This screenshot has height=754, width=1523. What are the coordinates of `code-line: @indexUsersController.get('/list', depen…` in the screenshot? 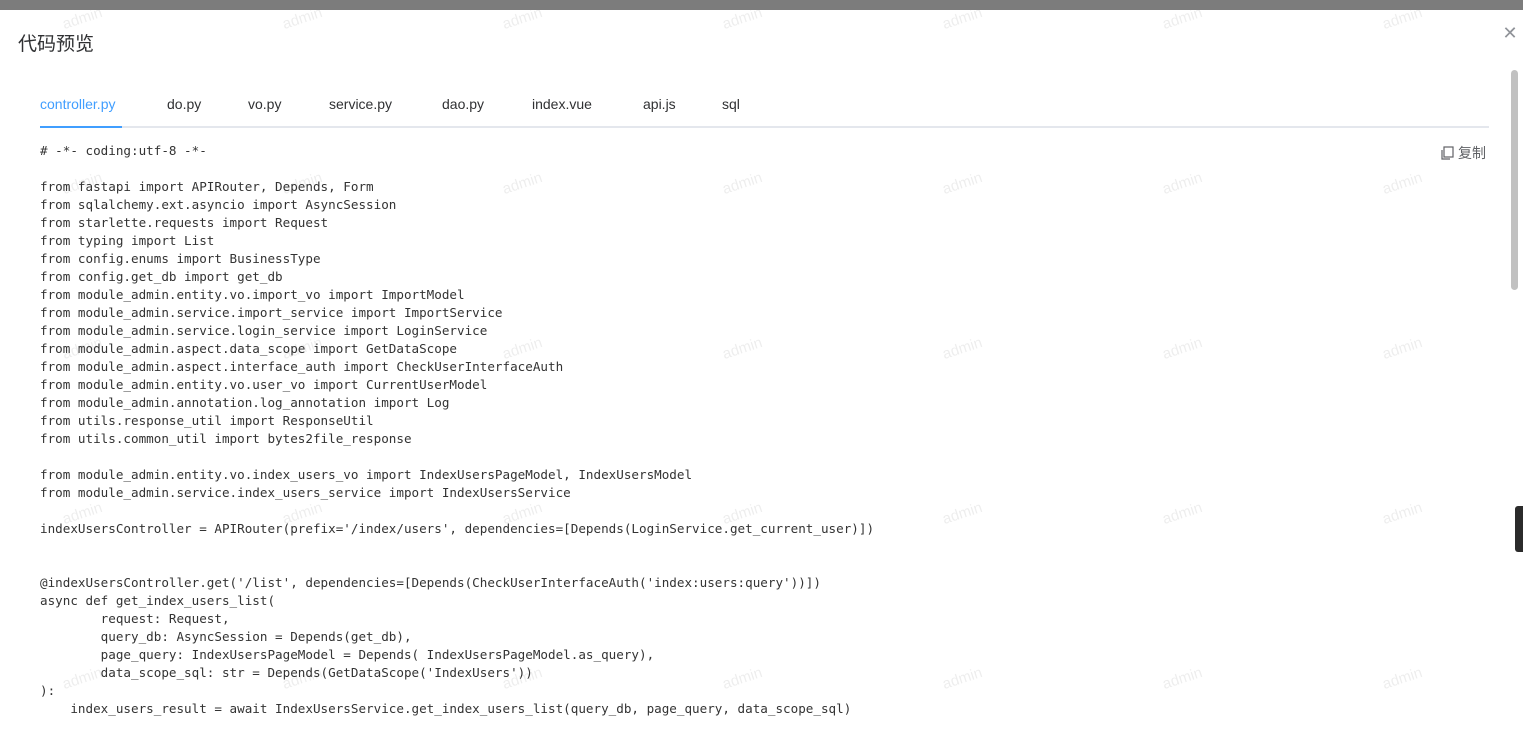 It's located at (430, 582).